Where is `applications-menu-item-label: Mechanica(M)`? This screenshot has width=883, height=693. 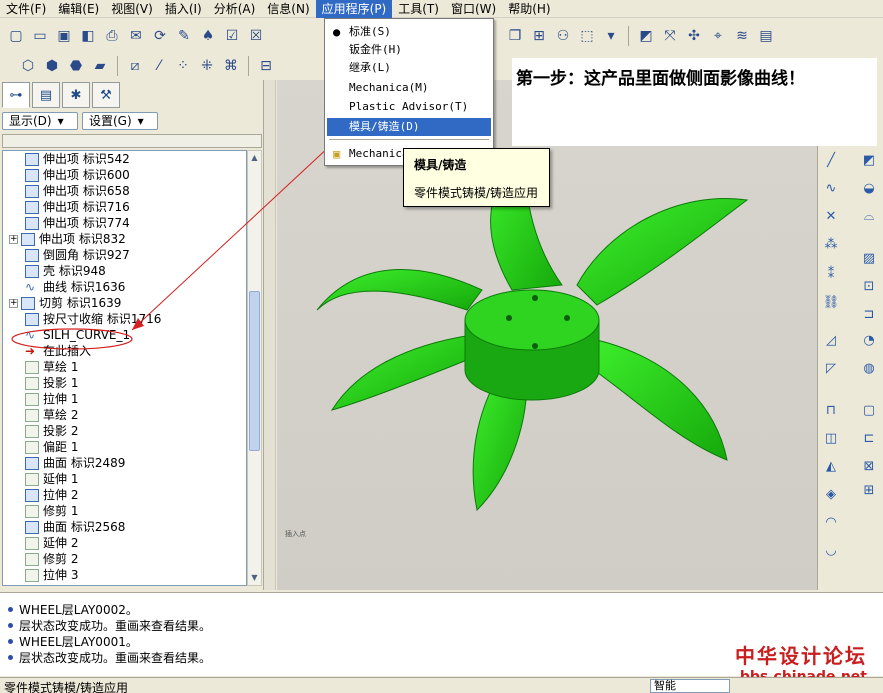
applications-menu-item-label: Mechanica(M) is located at coordinates (389, 87).